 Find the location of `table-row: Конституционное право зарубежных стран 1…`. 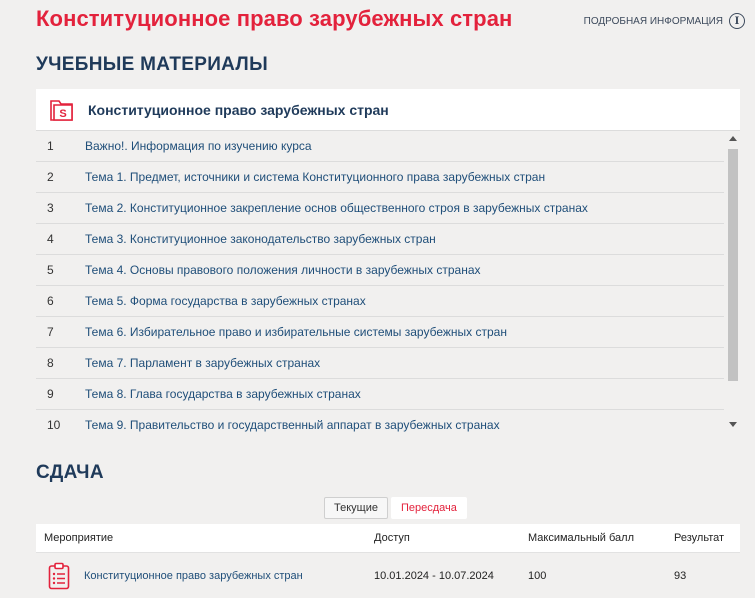

table-row: Конституционное право зарубежных стран 1… is located at coordinates (388, 575).